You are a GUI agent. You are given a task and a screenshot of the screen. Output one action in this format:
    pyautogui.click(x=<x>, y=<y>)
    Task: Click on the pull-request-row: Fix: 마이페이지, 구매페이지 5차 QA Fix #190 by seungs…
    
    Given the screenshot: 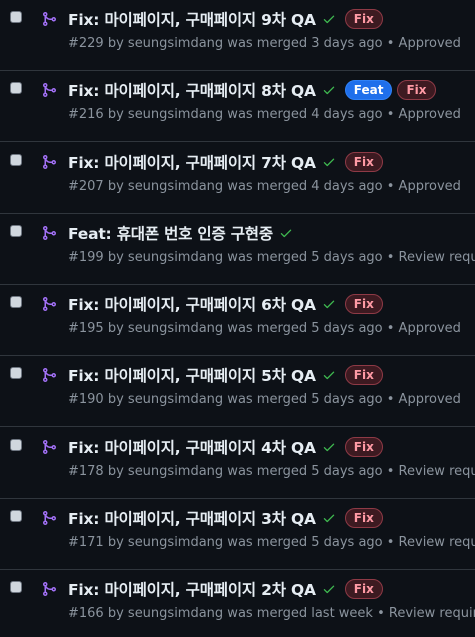 What is the action you would take?
    pyautogui.click(x=237, y=392)
    